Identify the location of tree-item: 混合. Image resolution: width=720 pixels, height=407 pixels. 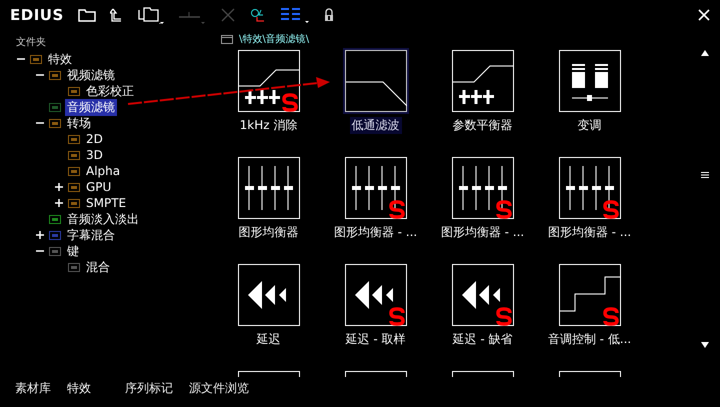
(98, 267).